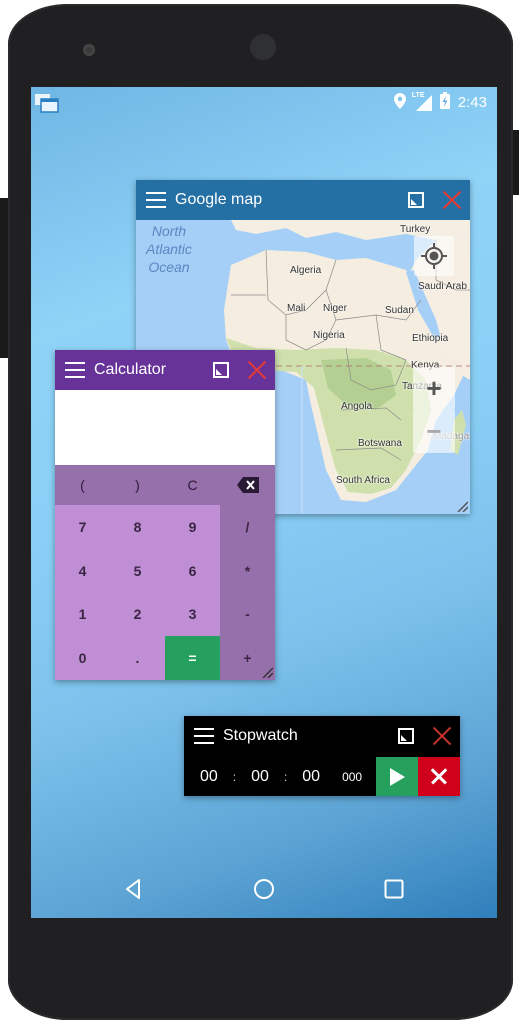  I want to click on start-button, so click(397, 776).